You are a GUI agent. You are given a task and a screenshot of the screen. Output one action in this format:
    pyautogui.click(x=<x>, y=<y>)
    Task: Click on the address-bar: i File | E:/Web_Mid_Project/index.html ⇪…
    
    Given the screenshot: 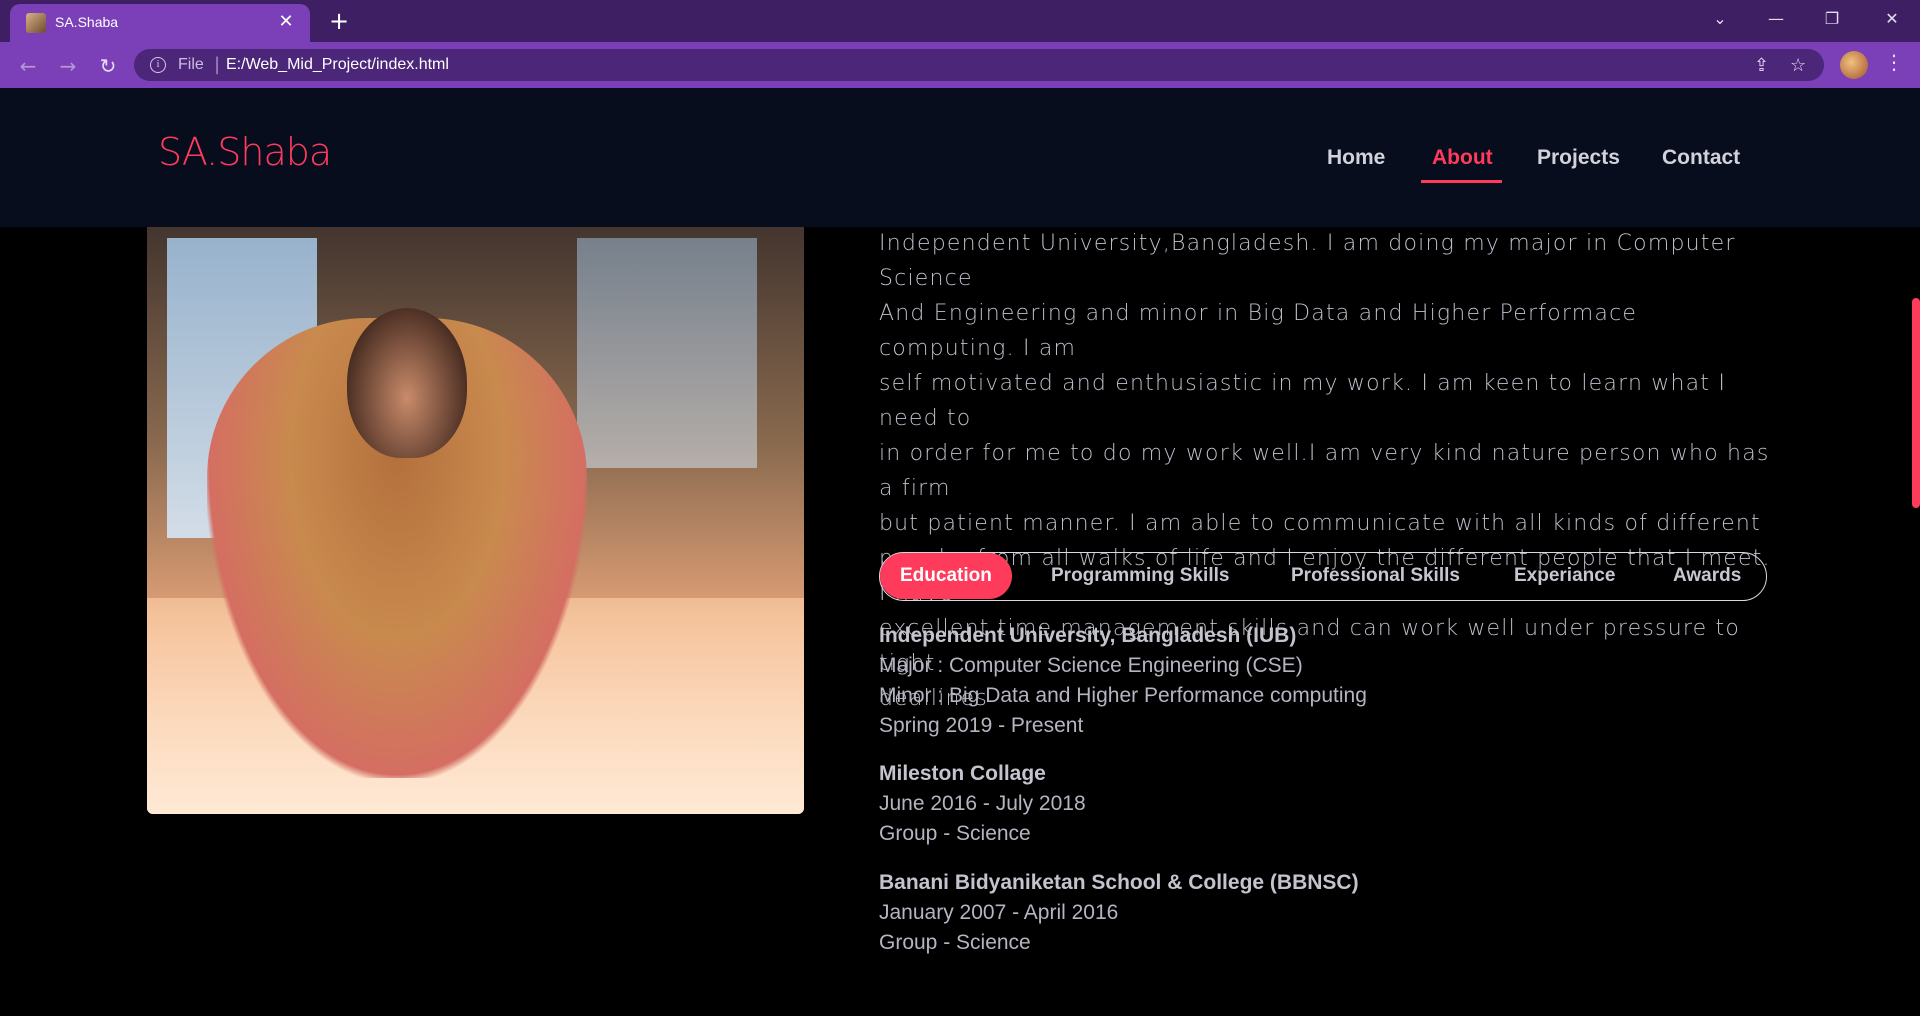 What is the action you would take?
    pyautogui.click(x=979, y=65)
    